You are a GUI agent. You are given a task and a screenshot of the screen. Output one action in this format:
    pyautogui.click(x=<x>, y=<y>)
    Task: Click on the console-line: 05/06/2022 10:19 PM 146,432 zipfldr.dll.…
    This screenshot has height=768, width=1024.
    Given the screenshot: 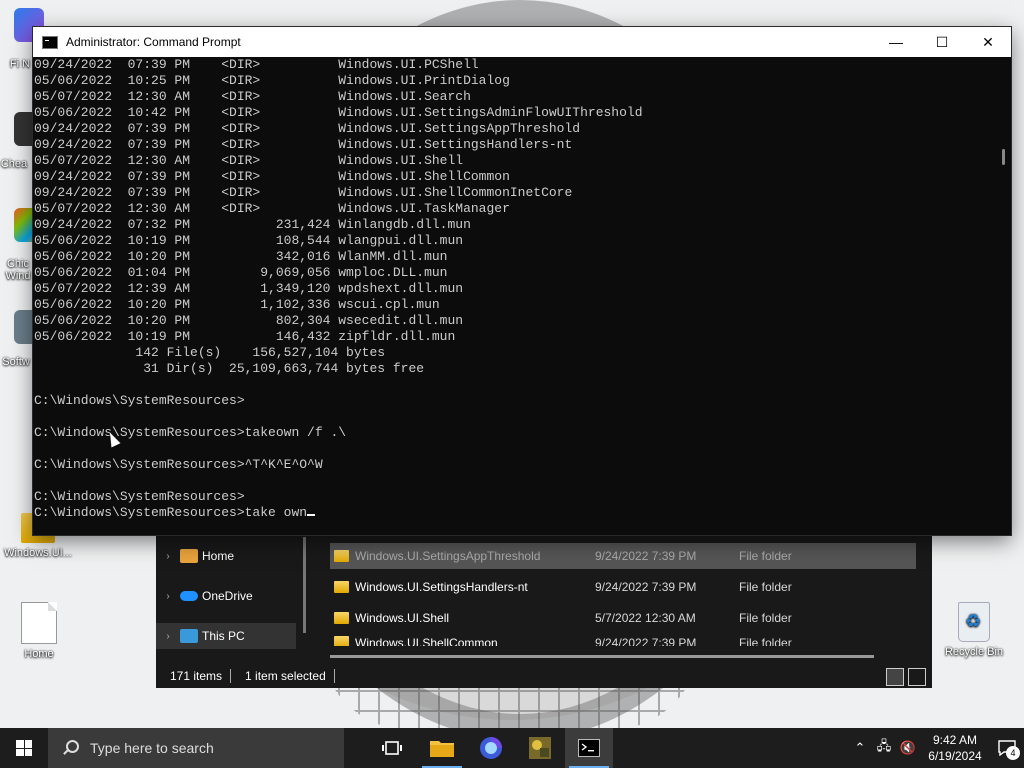 What is the action you would take?
    pyautogui.click(x=245, y=336)
    